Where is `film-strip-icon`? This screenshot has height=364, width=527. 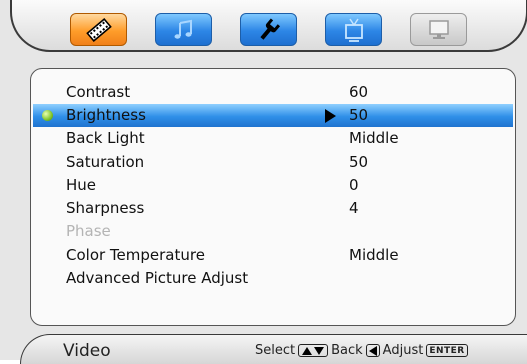 film-strip-icon is located at coordinates (98, 29).